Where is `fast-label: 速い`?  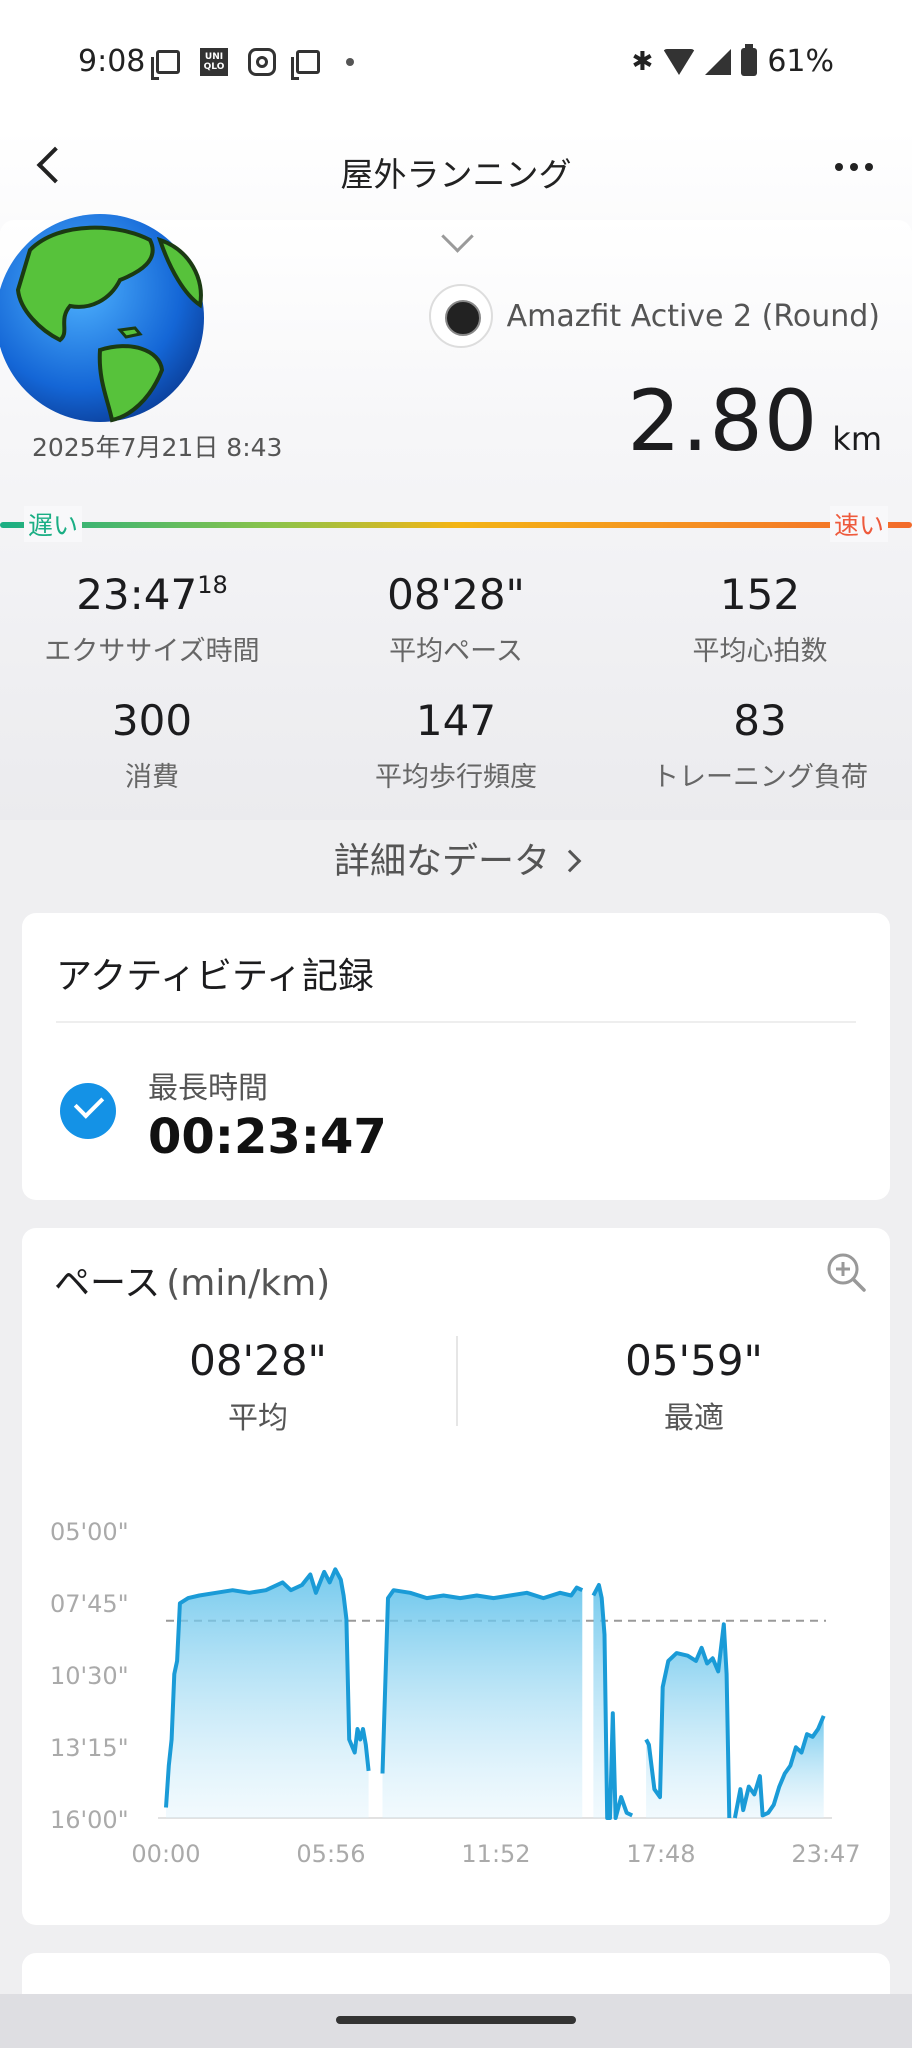 fast-label: 速い is located at coordinates (858, 524).